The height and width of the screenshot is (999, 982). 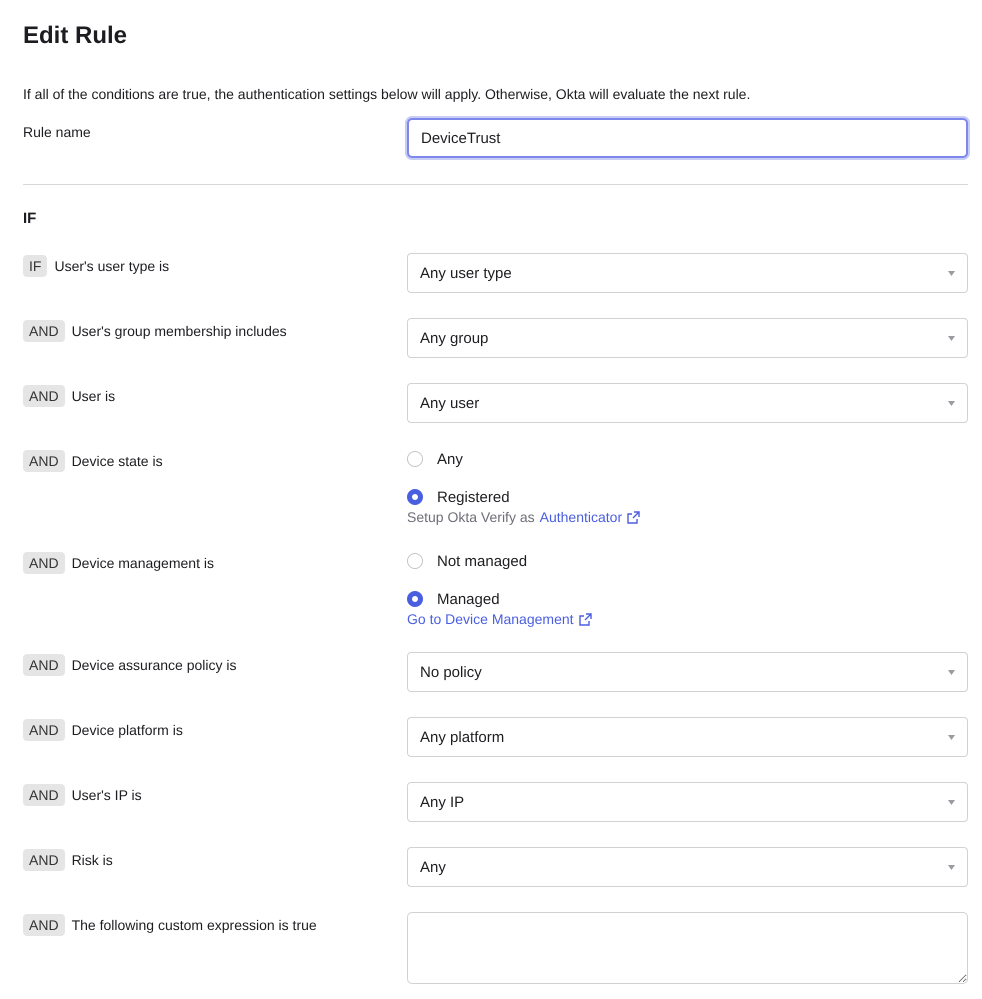 What do you see at coordinates (107, 795) in the screenshot?
I see `condition-label: User's IP is` at bounding box center [107, 795].